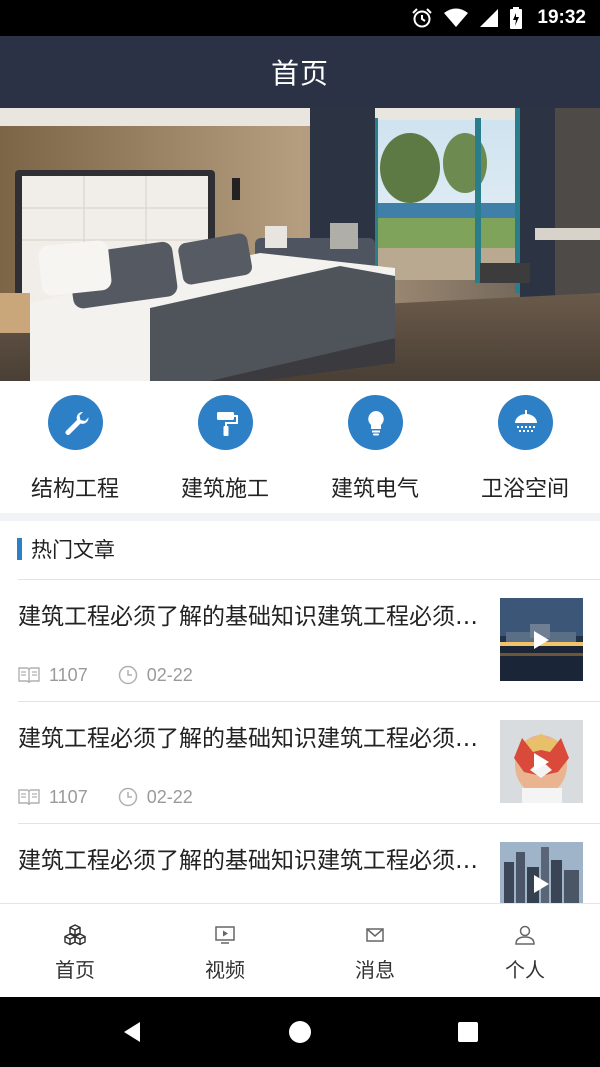 The image size is (600, 1067). I want to click on system-nav-bar, so click(300, 1032).